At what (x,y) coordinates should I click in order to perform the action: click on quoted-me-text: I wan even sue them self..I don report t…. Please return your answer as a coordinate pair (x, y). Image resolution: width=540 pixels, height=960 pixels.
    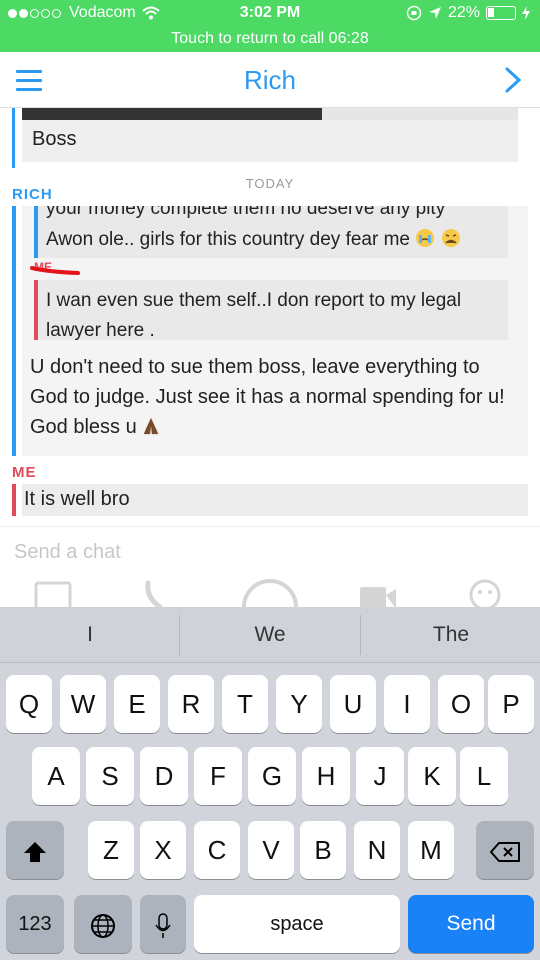
    Looking at the image, I should click on (254, 315).